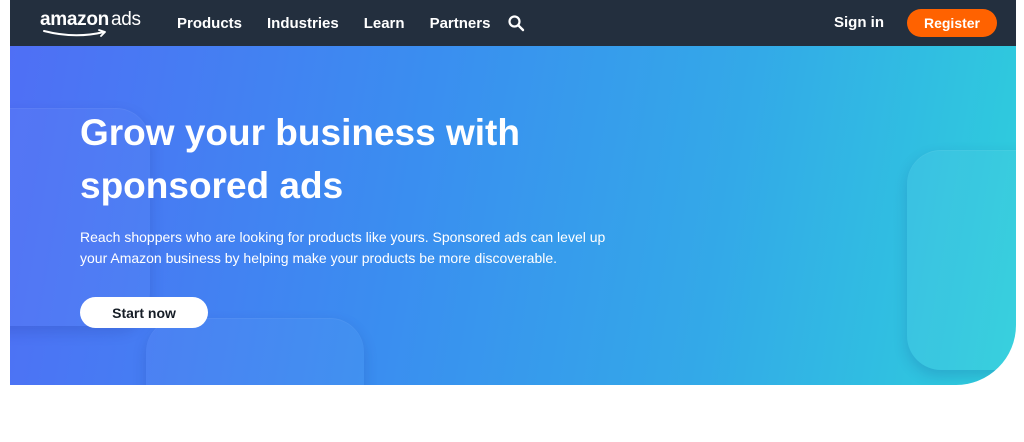 The image size is (1024, 442). What do you see at coordinates (303, 23) in the screenshot?
I see `nav-industries: Industries` at bounding box center [303, 23].